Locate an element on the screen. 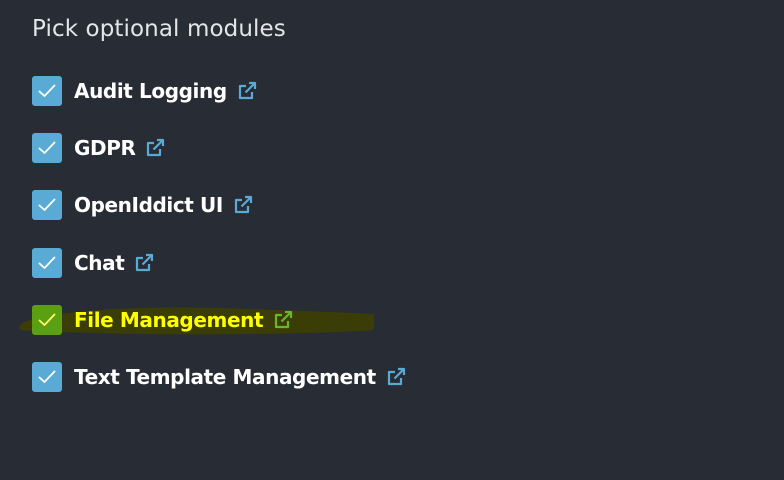  module-row-file-management: File Management is located at coordinates (385, 333).